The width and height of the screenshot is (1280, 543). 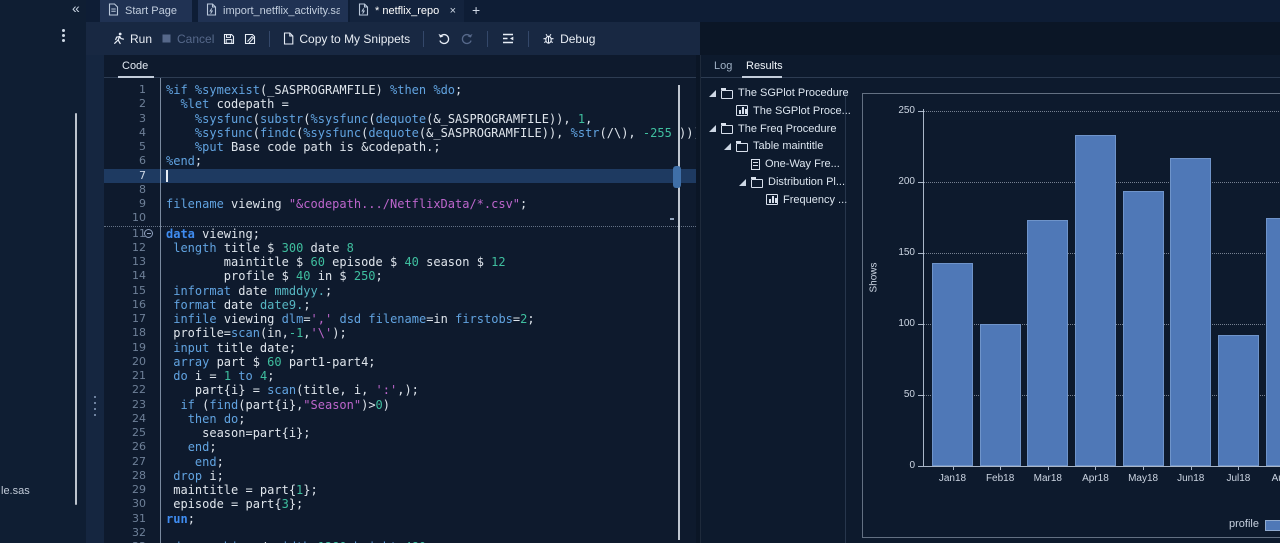 What do you see at coordinates (476, 10) in the screenshot?
I see `new-tab-button: +` at bounding box center [476, 10].